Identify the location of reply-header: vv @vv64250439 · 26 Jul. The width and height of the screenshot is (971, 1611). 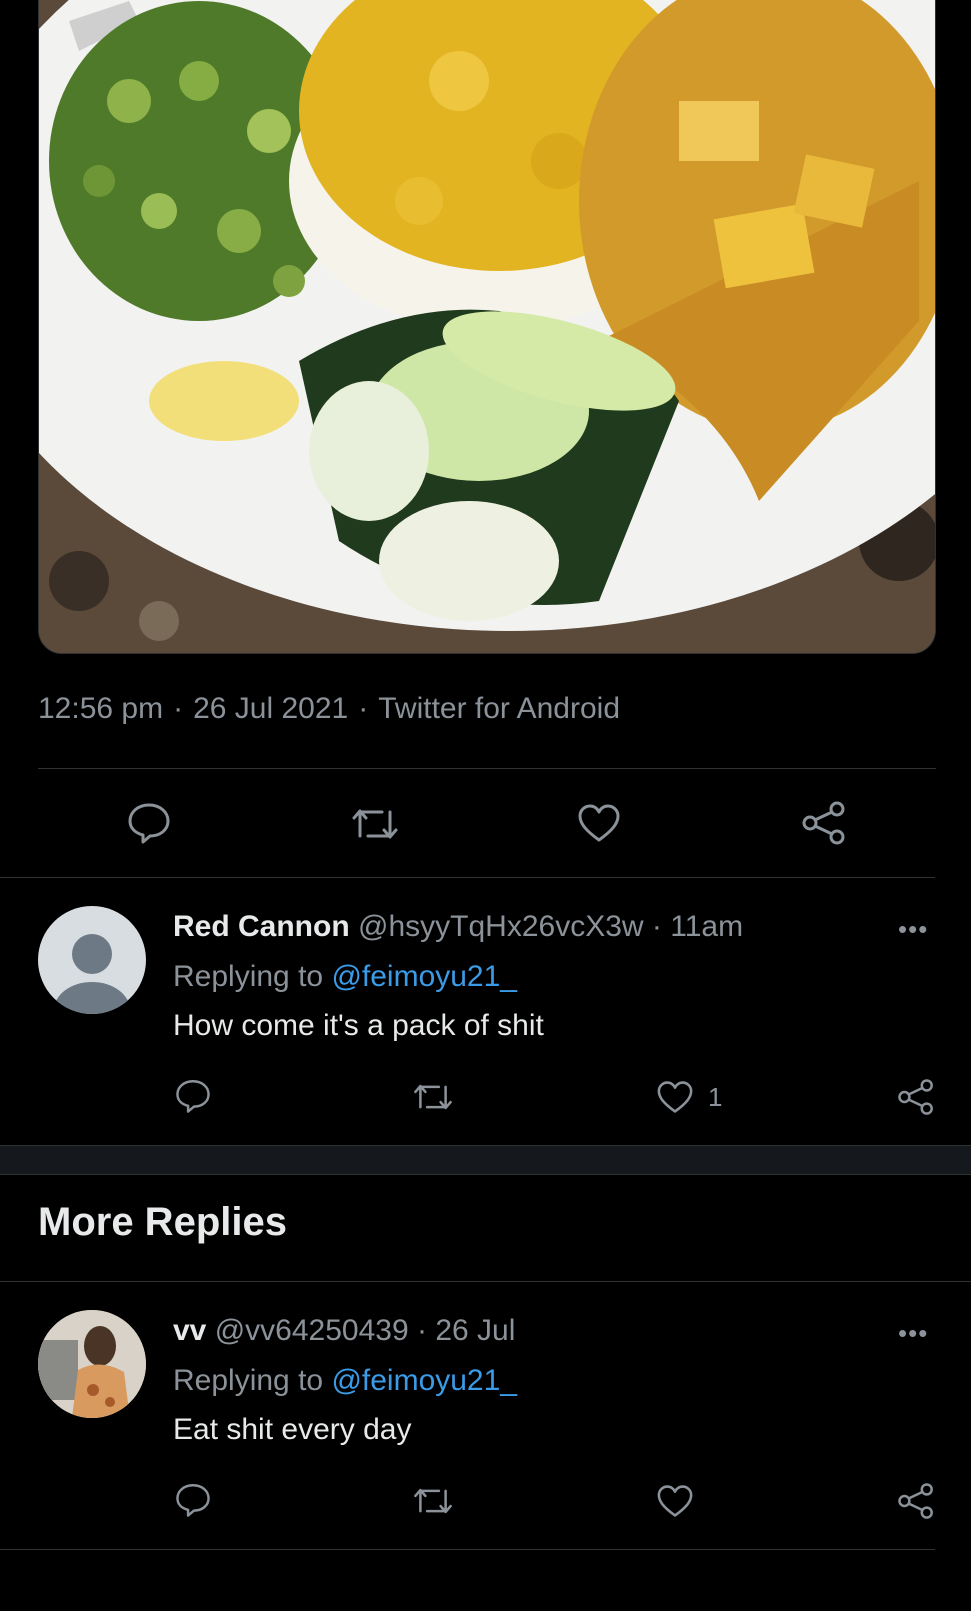
(344, 1330).